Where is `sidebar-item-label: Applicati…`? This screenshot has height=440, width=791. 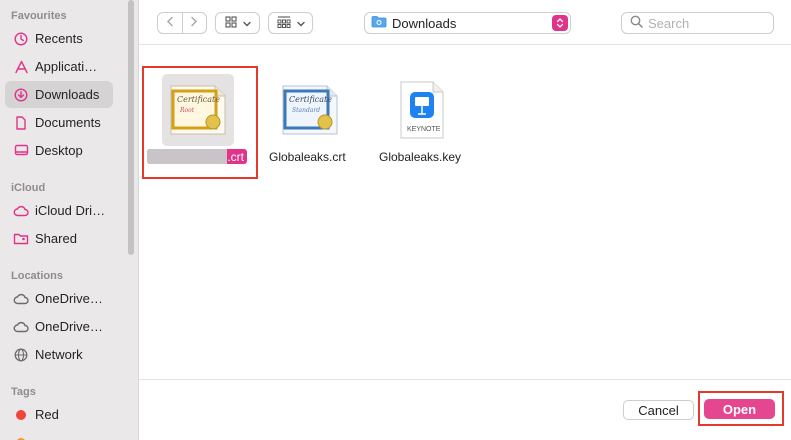
sidebar-item-label: Applicati… is located at coordinates (66, 66).